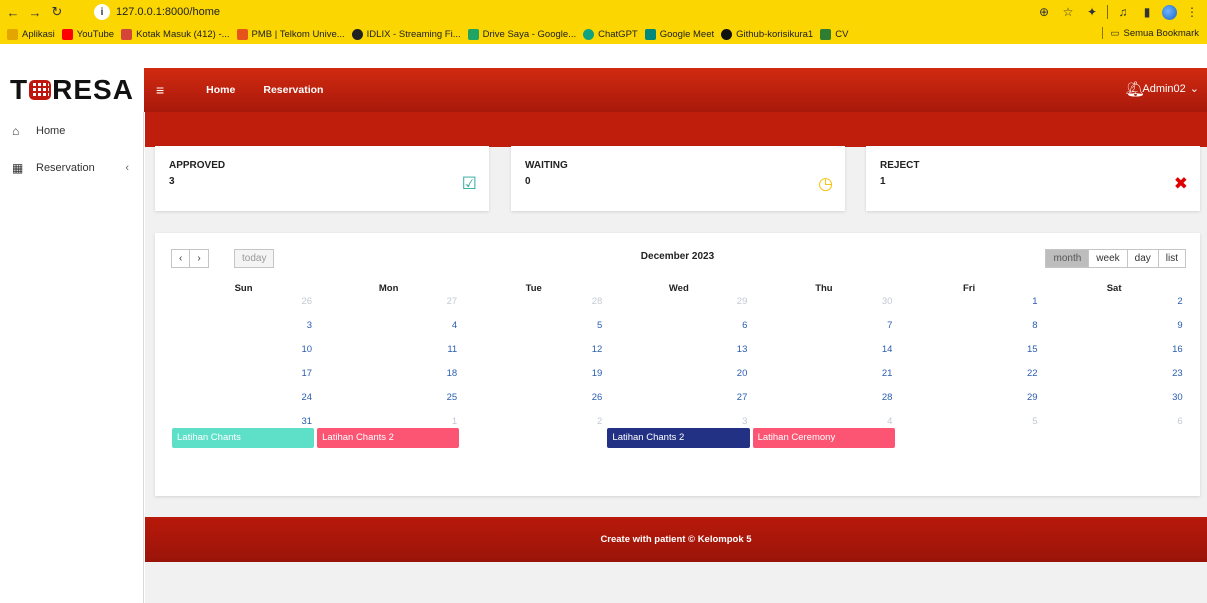 This screenshot has width=1207, height=603. I want to click on hamburger-icon: ≡, so click(160, 90).